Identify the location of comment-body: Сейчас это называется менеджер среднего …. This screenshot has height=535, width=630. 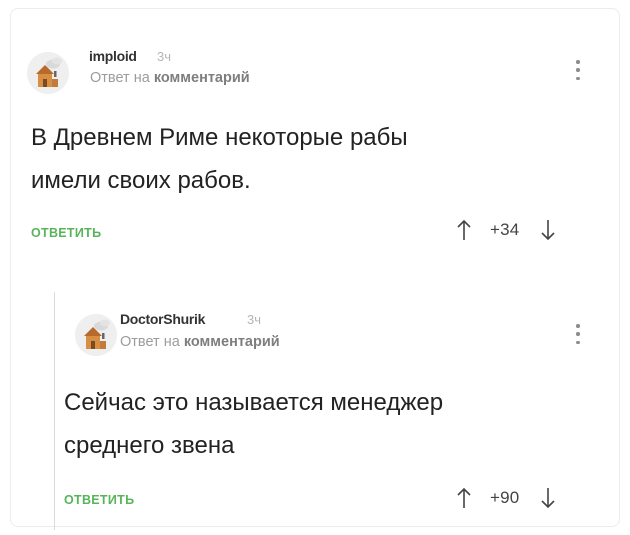
(253, 424).